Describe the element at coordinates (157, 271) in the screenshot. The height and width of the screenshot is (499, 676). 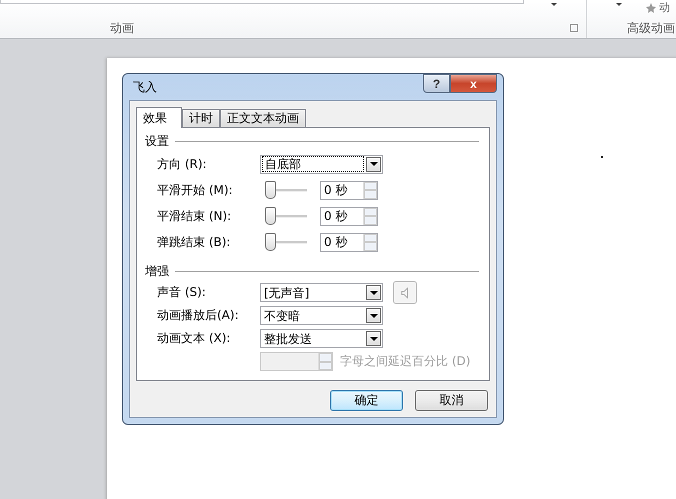
I see `section-heading: 增强` at that location.